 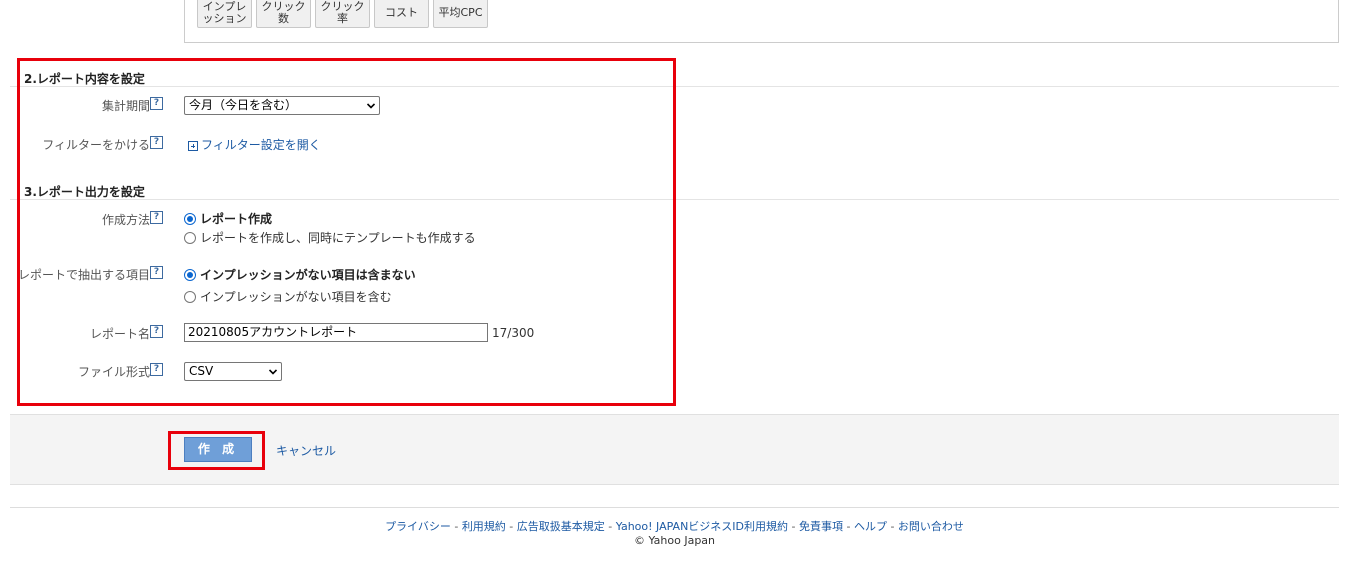 What do you see at coordinates (931, 526) in the screenshot?
I see `footer-link-contact: お問い合わせ` at bounding box center [931, 526].